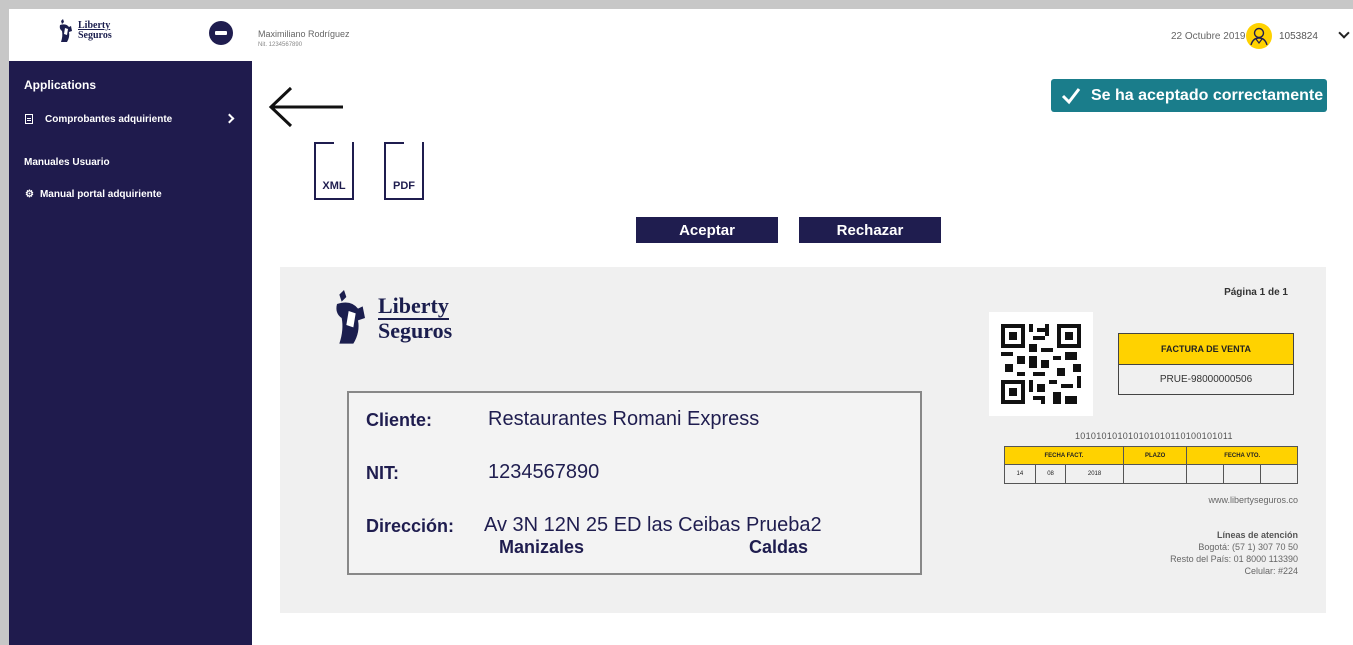 This screenshot has height=645, width=1353. What do you see at coordinates (324, 143) in the screenshot?
I see `xml-file-top` at bounding box center [324, 143].